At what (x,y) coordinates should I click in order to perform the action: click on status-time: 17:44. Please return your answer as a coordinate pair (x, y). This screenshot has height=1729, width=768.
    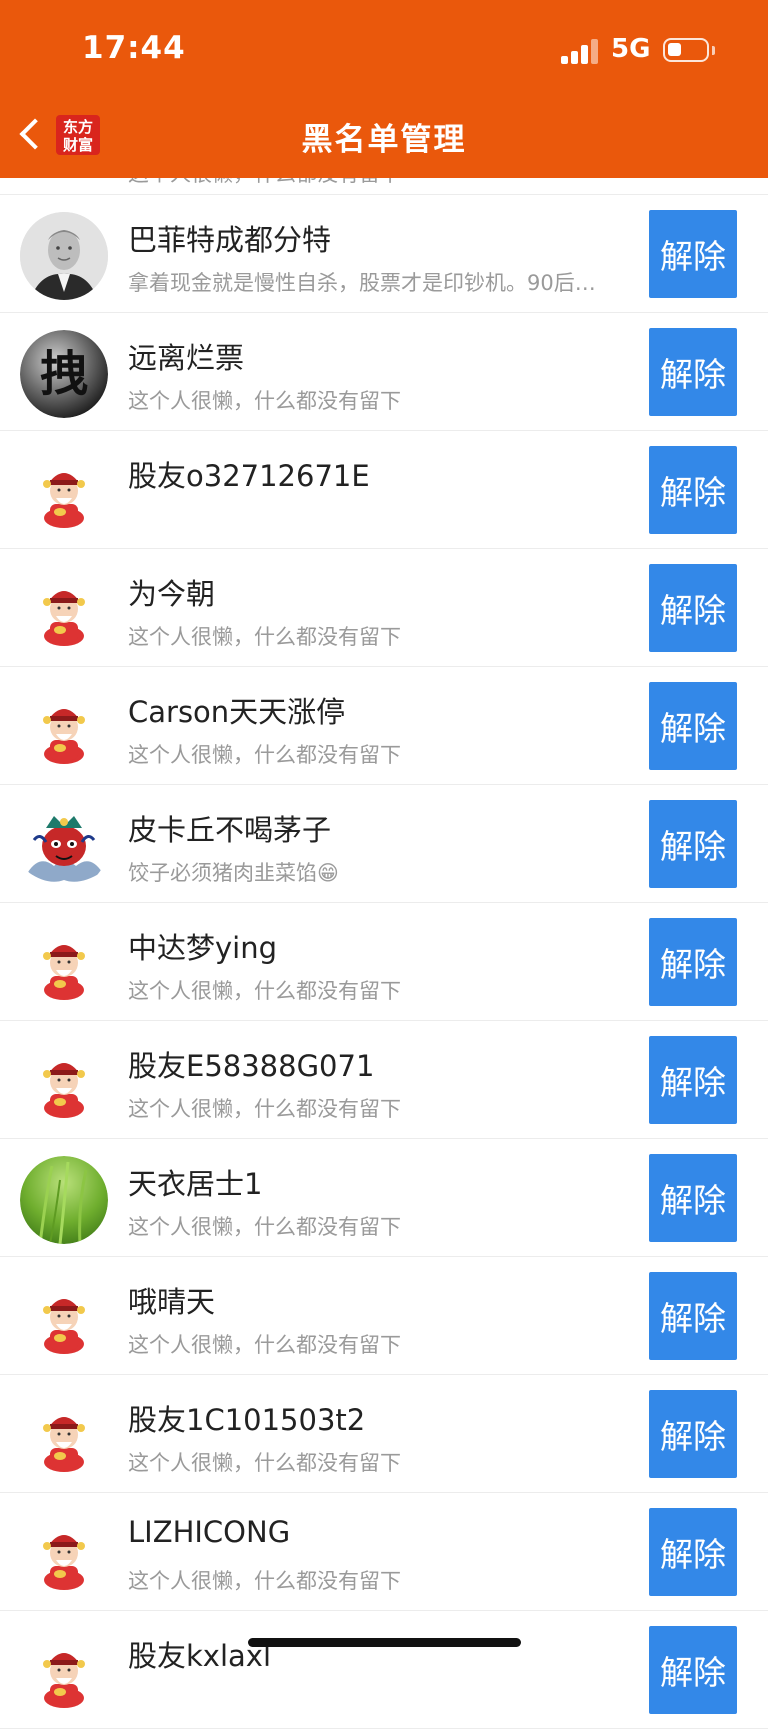
    Looking at the image, I should click on (134, 48).